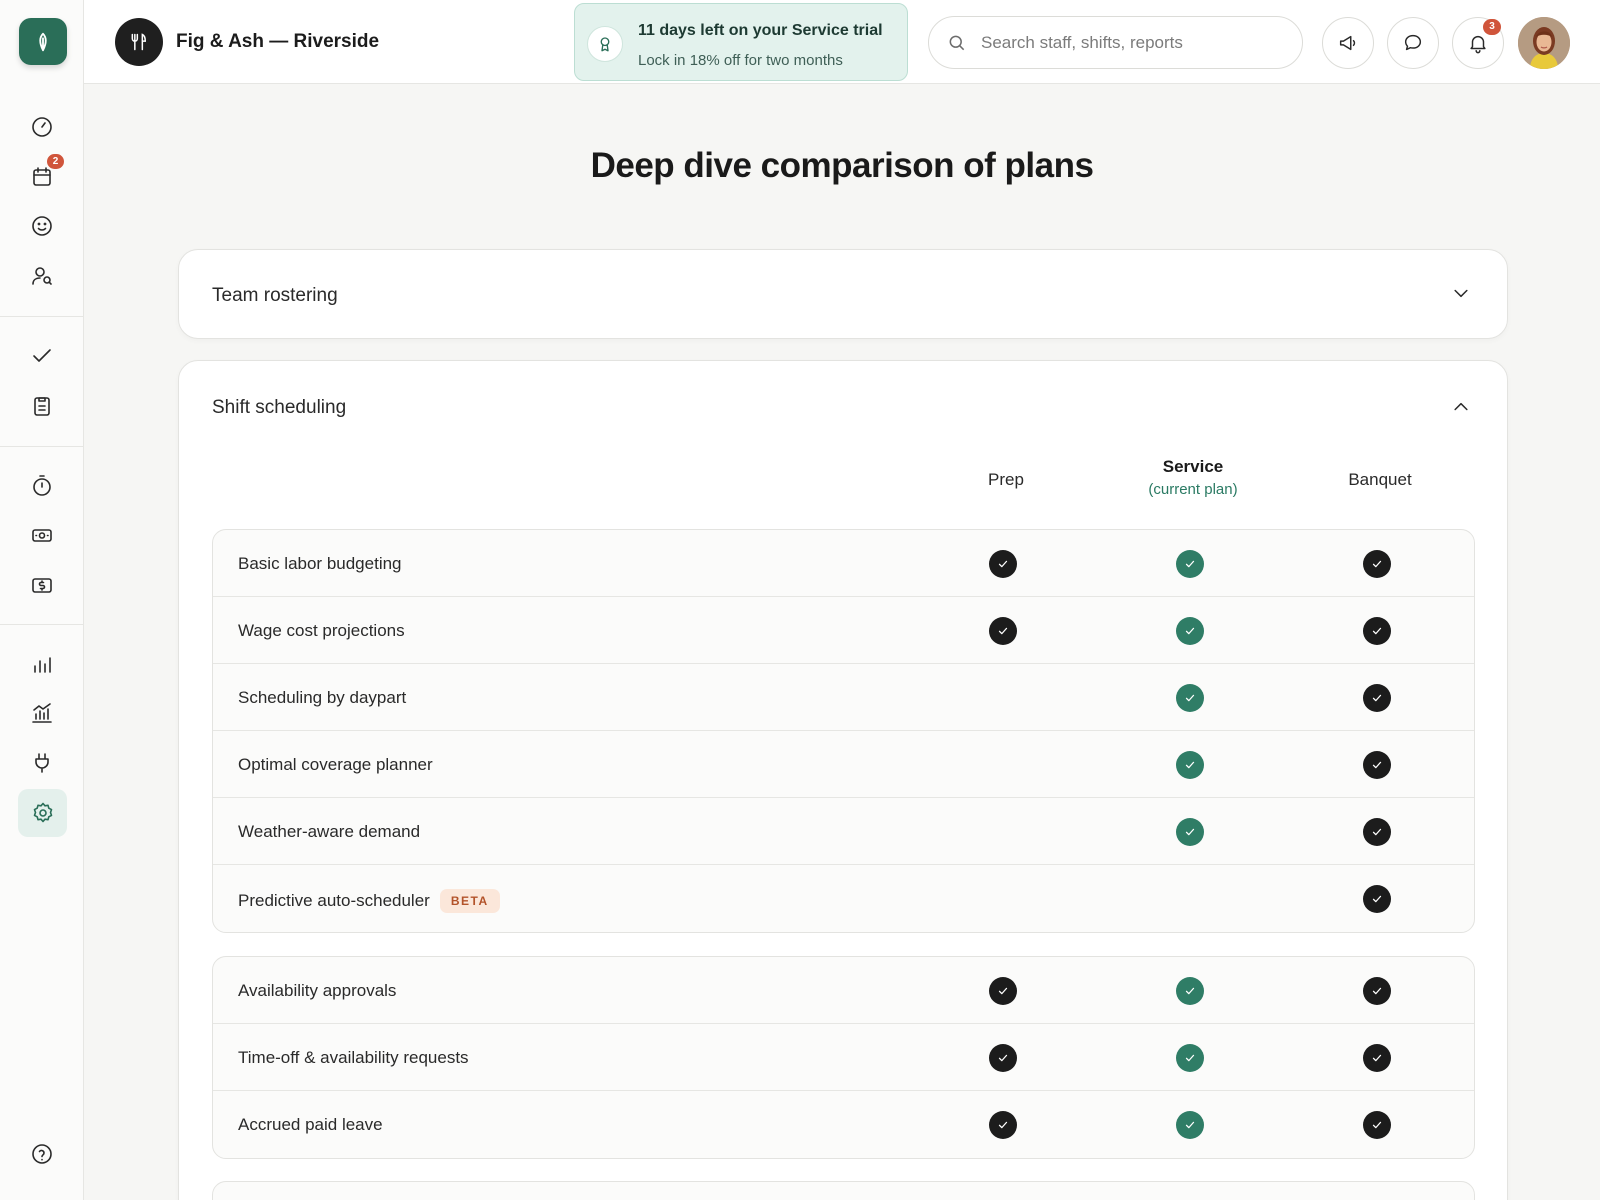 The height and width of the screenshot is (1200, 1600). I want to click on restaurant-logo, so click(139, 42).